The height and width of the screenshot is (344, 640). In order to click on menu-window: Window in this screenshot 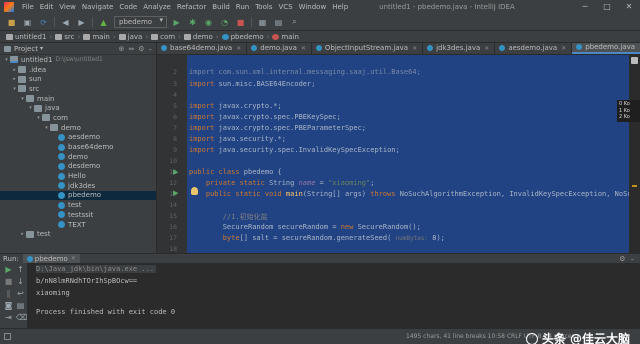, I will do `click(313, 7)`.